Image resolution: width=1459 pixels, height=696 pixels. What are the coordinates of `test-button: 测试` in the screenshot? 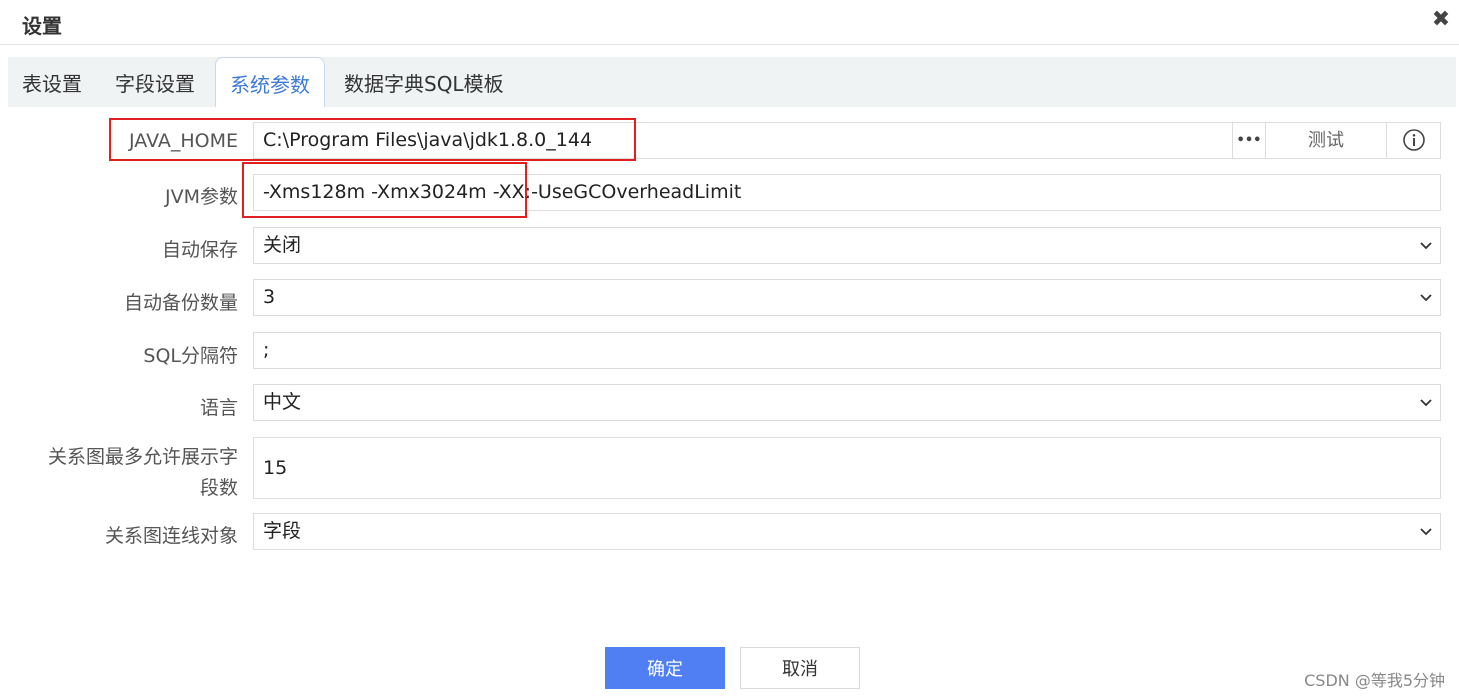 It's located at (1325, 140).